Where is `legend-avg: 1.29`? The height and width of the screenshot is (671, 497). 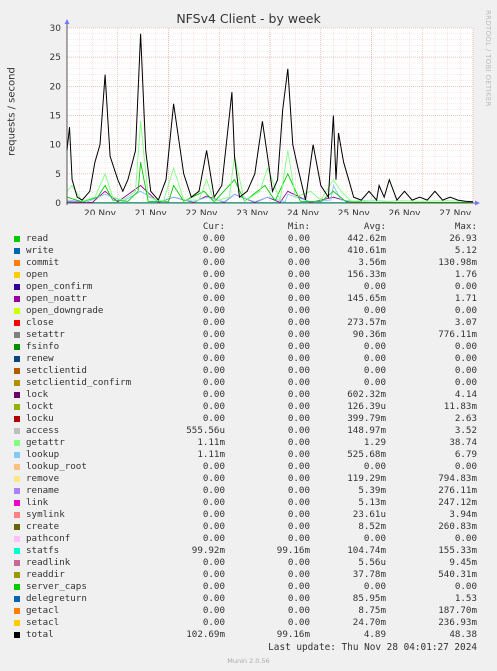 legend-avg: 1.29 is located at coordinates (374, 442).